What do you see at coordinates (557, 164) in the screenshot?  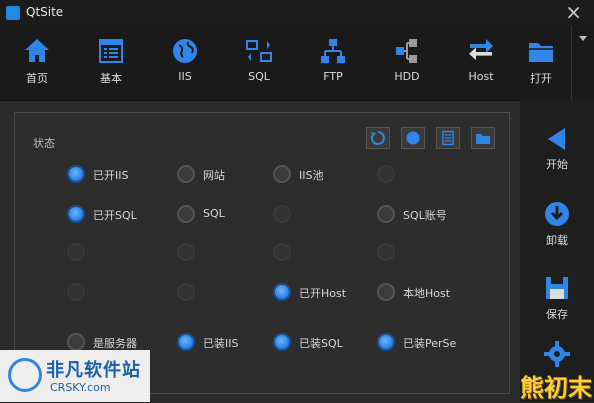 I see `start-label: 开始` at bounding box center [557, 164].